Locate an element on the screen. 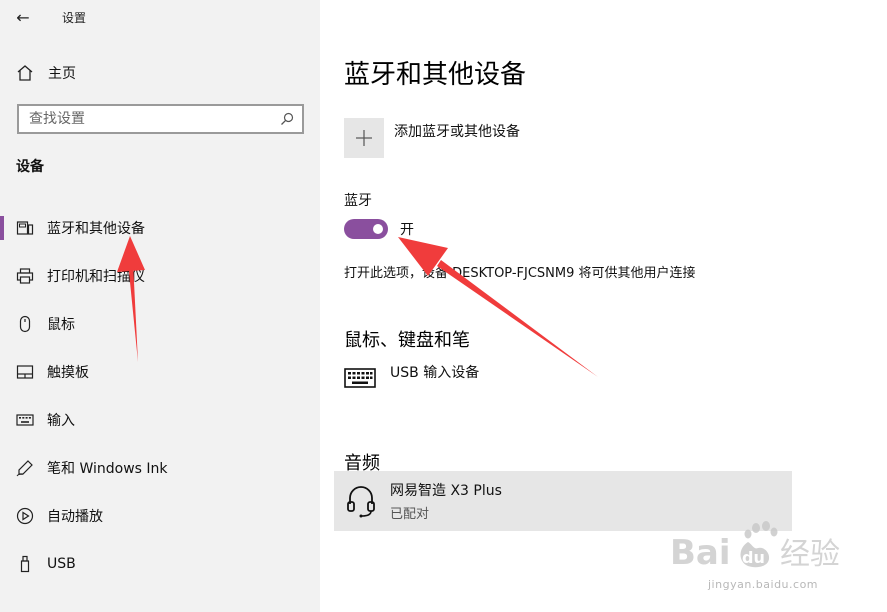  page-title: 蓝牙和其他设备 is located at coordinates (435, 75).